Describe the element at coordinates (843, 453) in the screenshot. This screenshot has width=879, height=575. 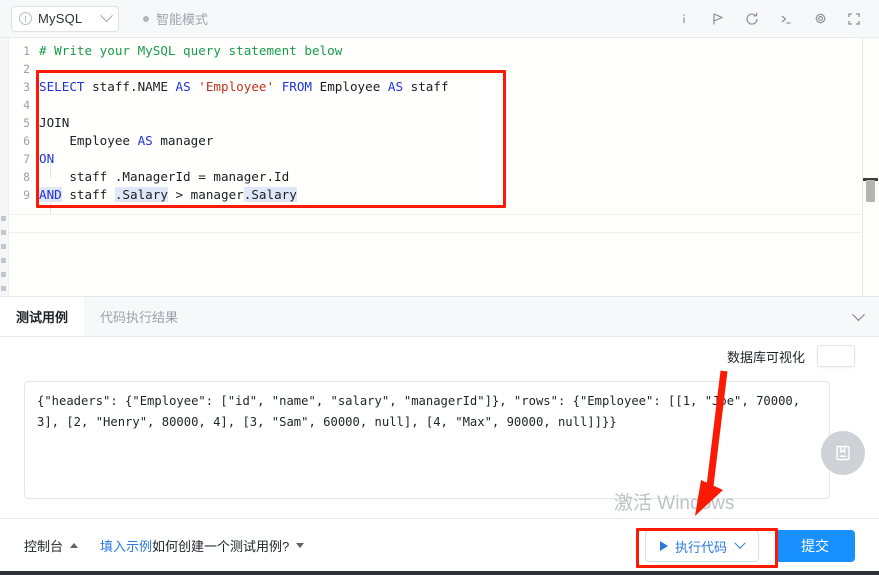
I see `notebook-icon` at that location.